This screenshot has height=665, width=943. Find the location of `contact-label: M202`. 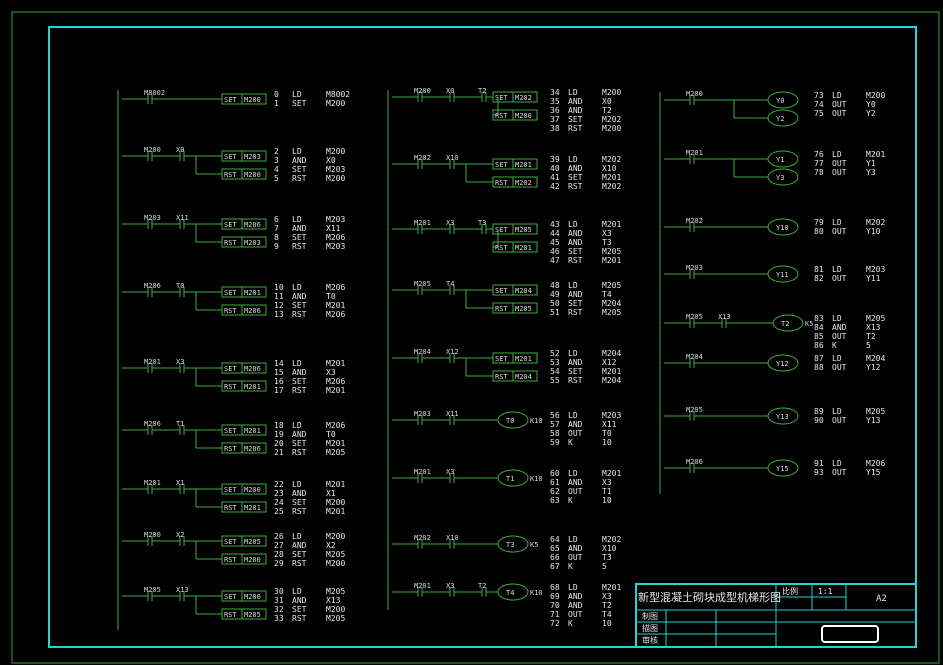

contact-label: M202 is located at coordinates (422, 538).